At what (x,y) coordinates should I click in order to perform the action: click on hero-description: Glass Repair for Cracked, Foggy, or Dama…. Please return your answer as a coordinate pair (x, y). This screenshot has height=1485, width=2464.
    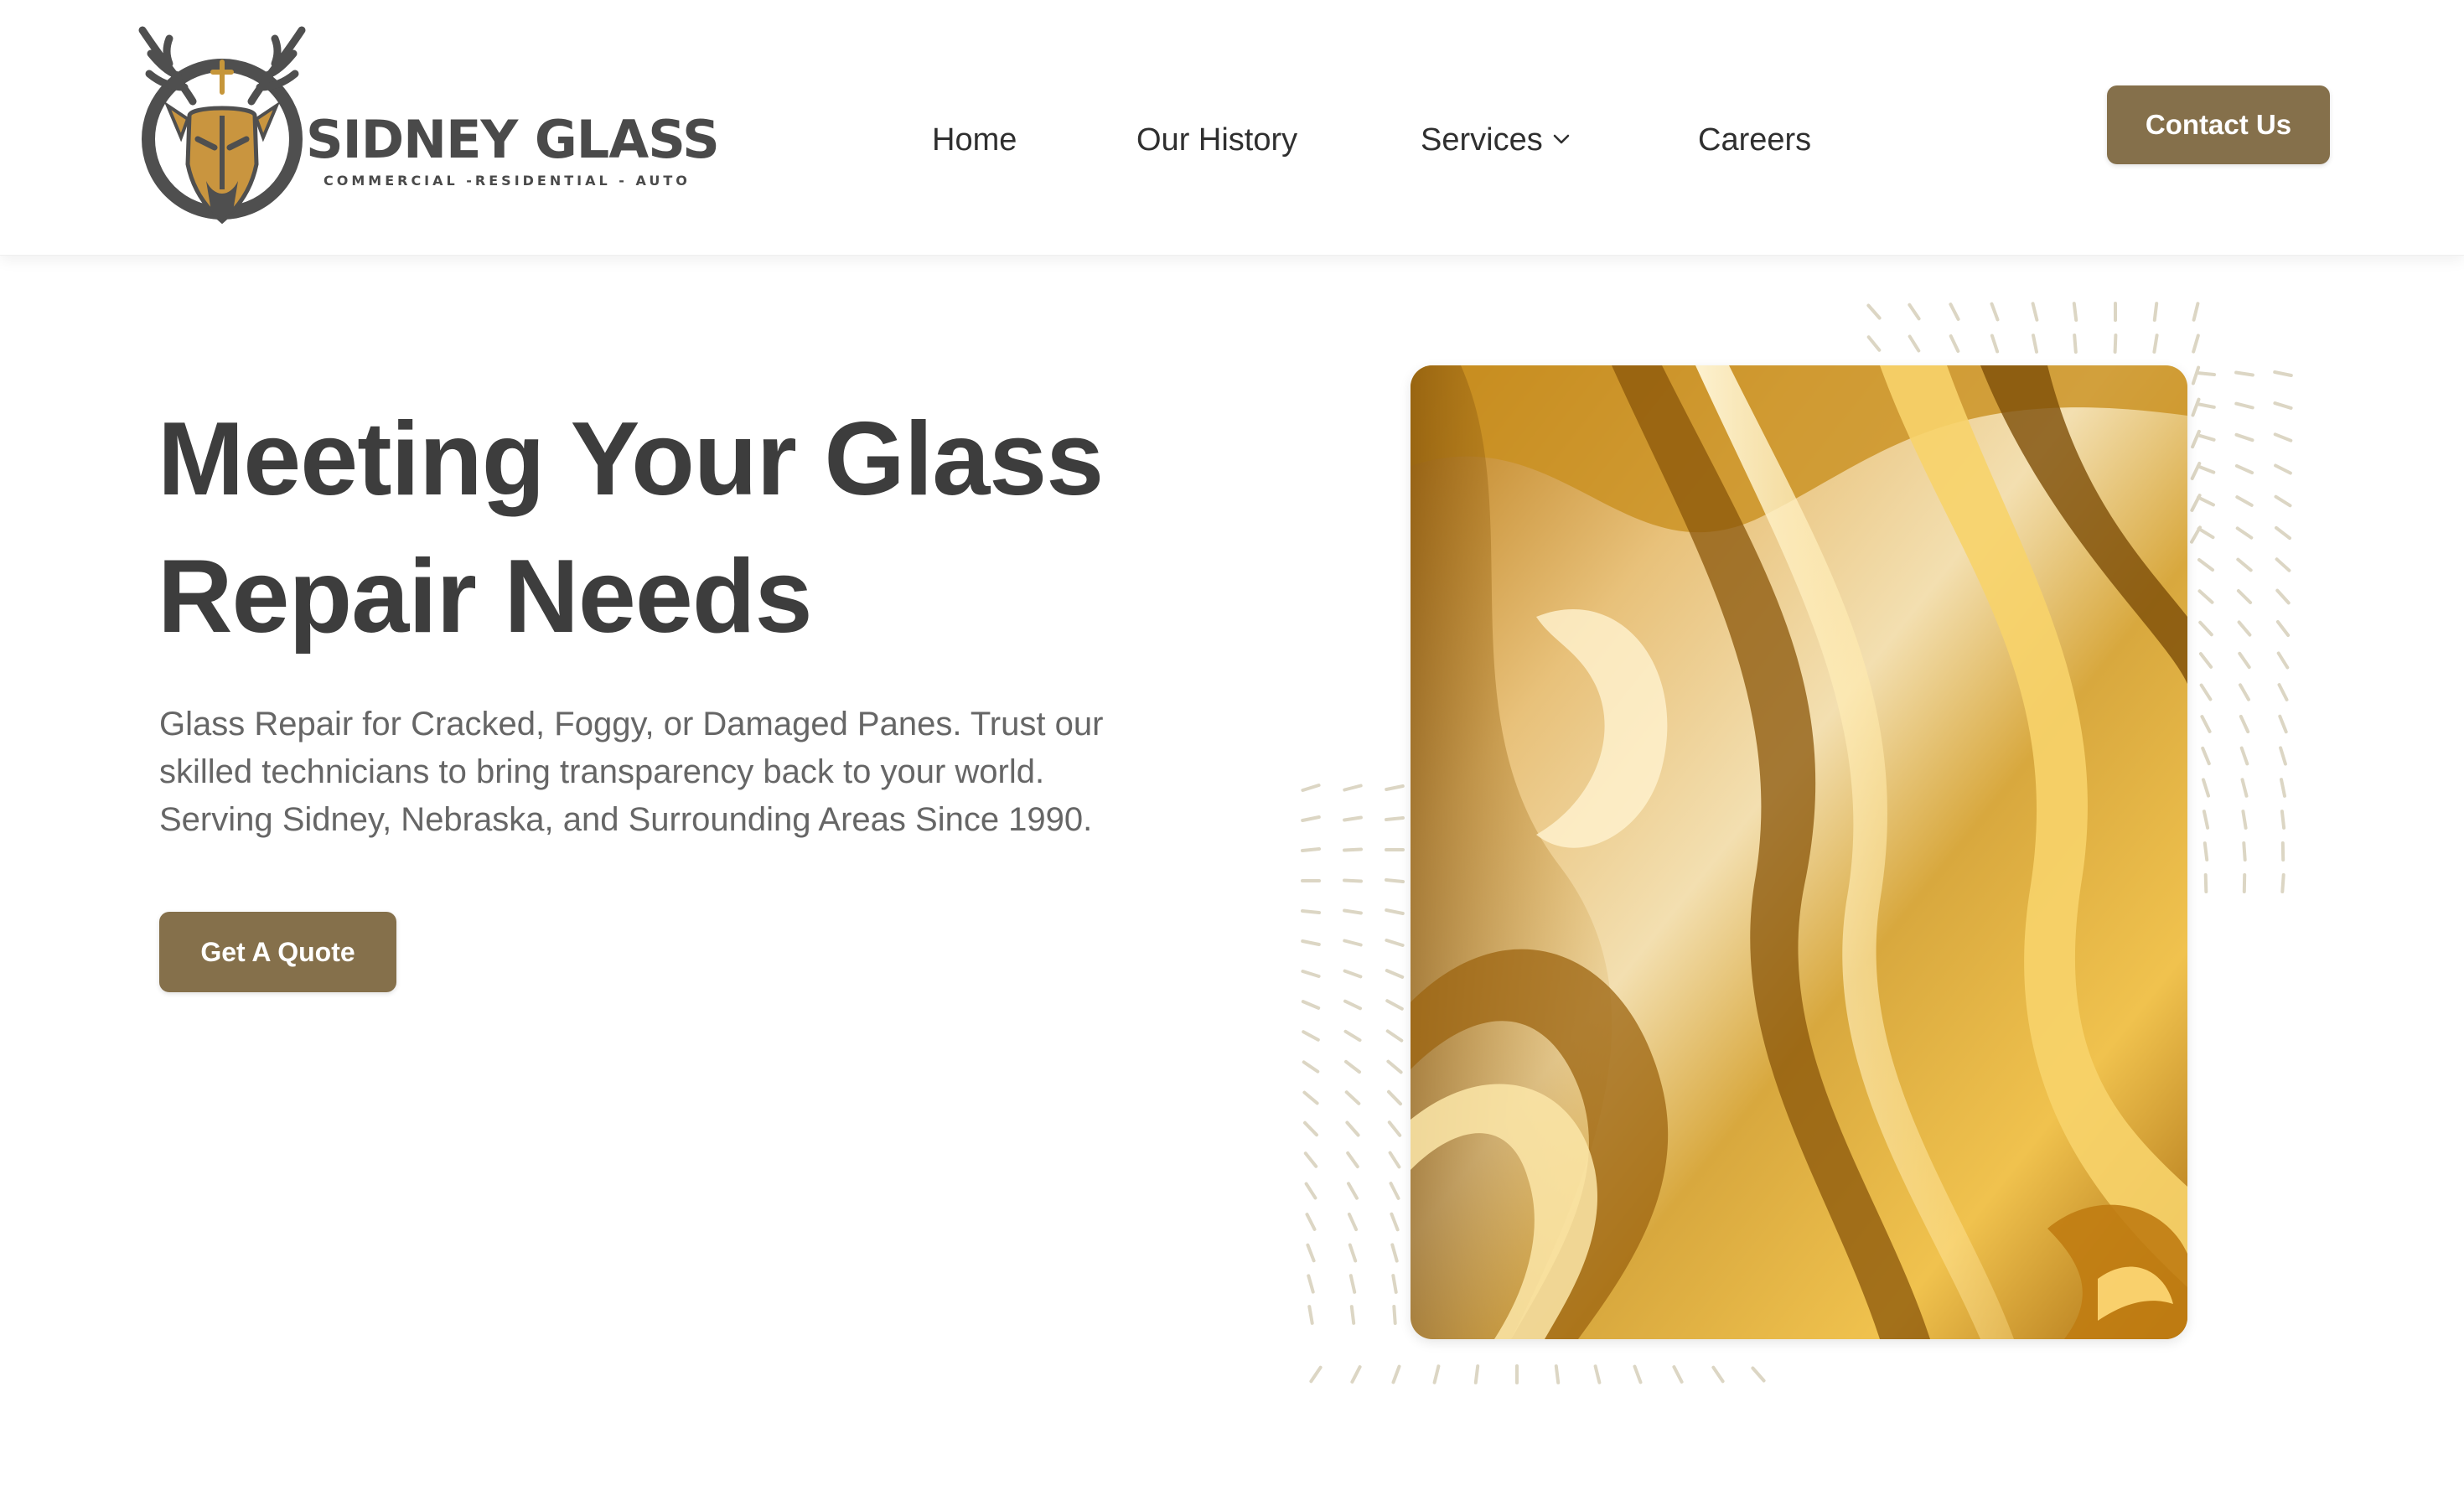
    Looking at the image, I should click on (678, 772).